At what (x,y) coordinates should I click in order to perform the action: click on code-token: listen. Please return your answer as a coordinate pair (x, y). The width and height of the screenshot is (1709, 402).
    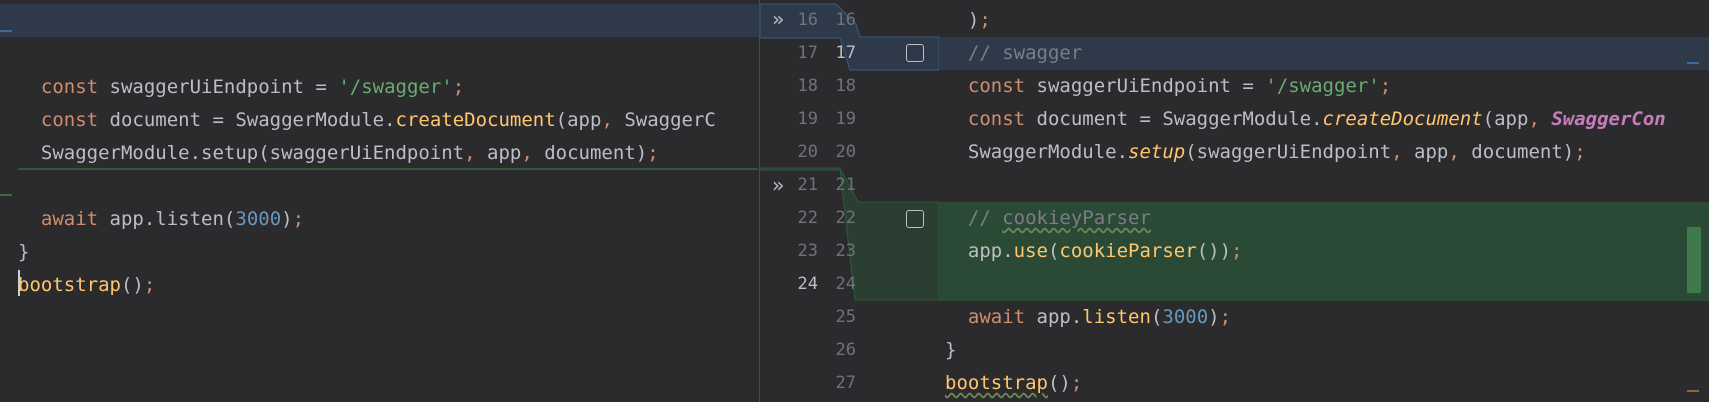
    Looking at the image, I should click on (1116, 317).